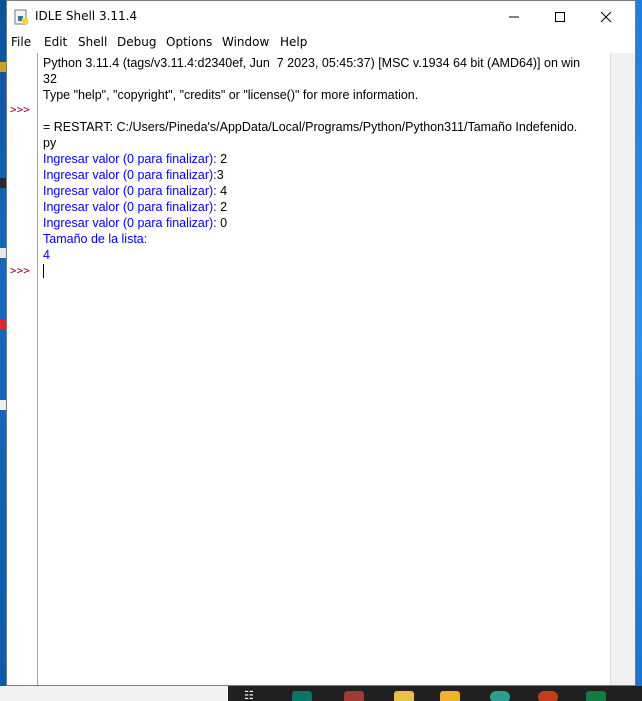 This screenshot has height=701, width=642. What do you see at coordinates (114, 693) in the screenshot?
I see `taskbar-search-area` at bounding box center [114, 693].